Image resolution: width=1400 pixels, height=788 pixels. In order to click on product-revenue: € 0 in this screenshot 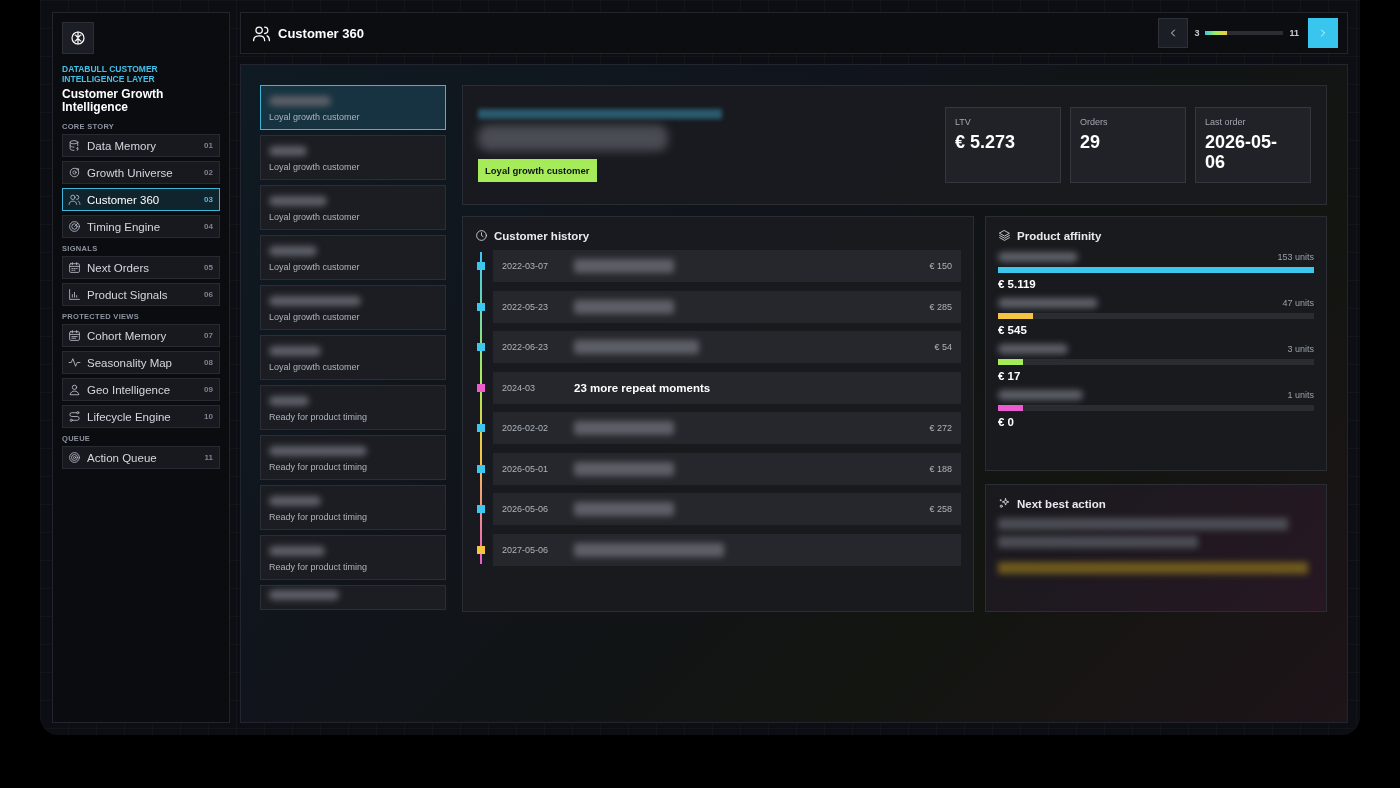, I will do `click(1006, 422)`.